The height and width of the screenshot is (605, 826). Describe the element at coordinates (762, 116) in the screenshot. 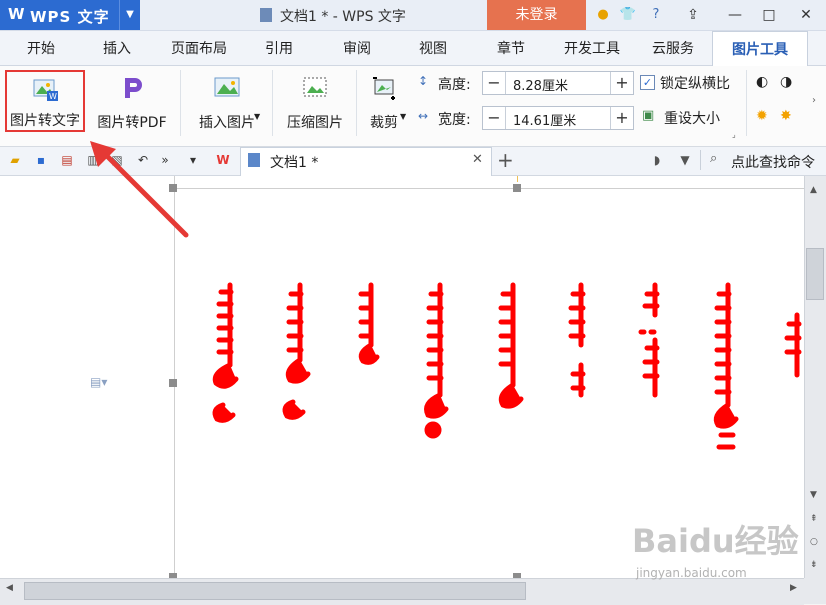

I see `brightness-increase-icon: ✹` at that location.